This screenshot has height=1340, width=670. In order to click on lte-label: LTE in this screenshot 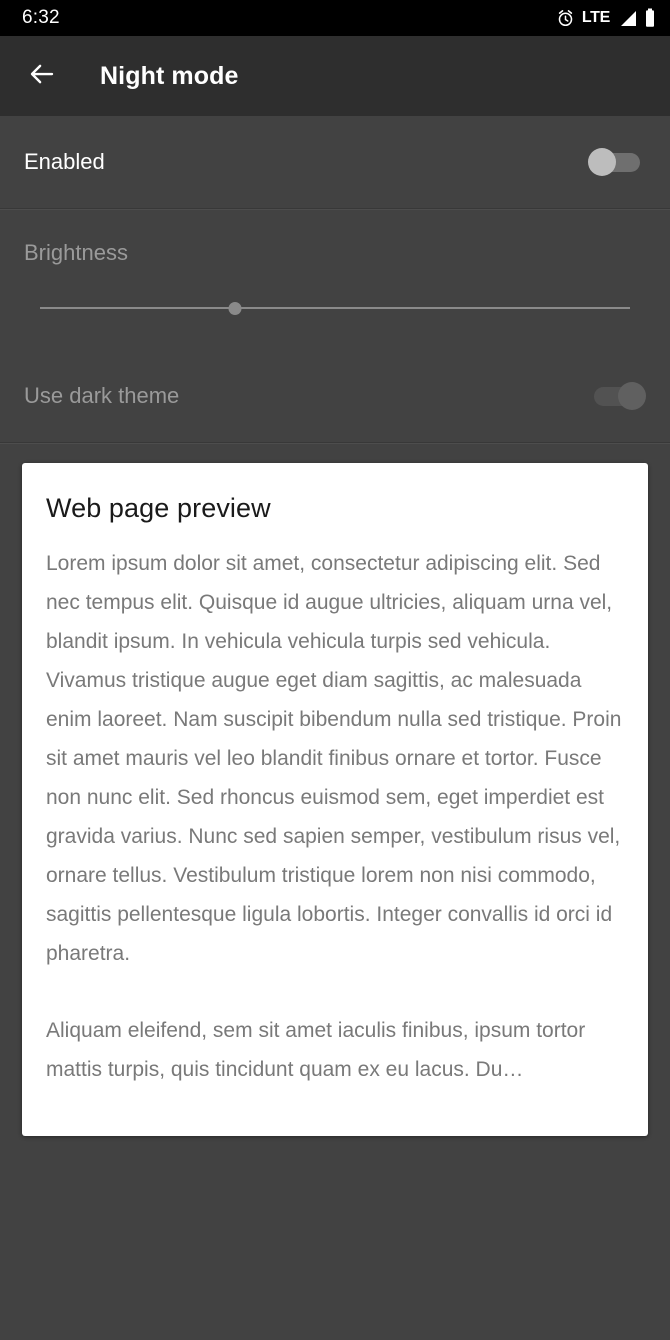, I will do `click(595, 17)`.